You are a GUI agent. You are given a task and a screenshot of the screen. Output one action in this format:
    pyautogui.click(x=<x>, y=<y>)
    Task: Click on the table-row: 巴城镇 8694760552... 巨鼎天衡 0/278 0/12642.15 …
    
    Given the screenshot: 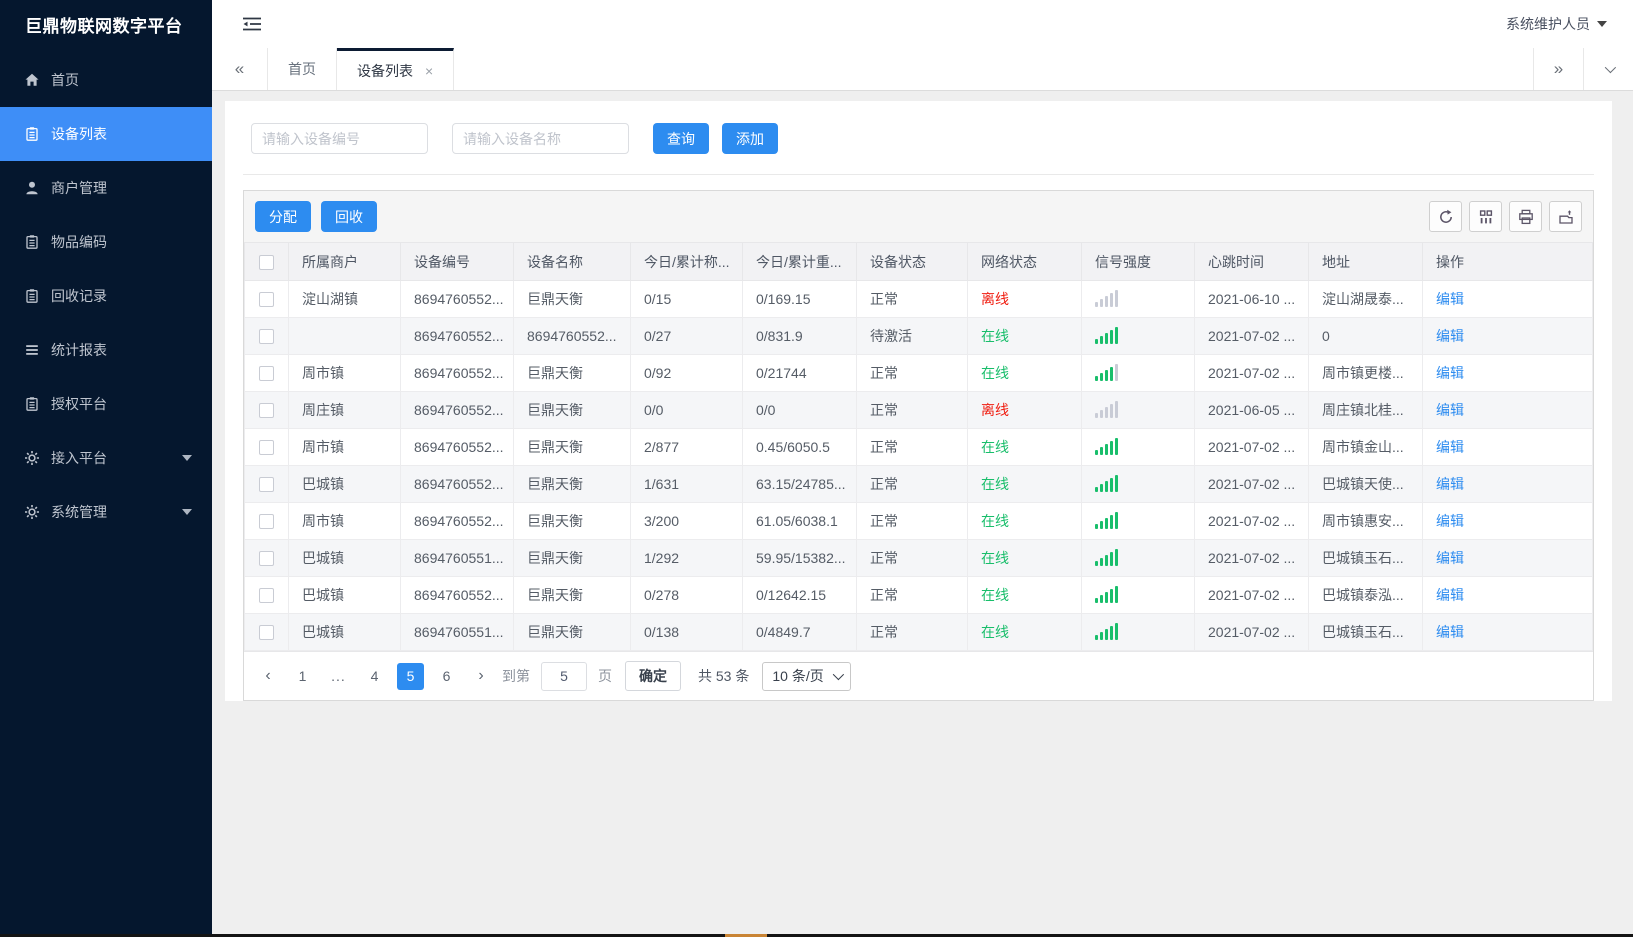 What is the action you would take?
    pyautogui.click(x=918, y=595)
    